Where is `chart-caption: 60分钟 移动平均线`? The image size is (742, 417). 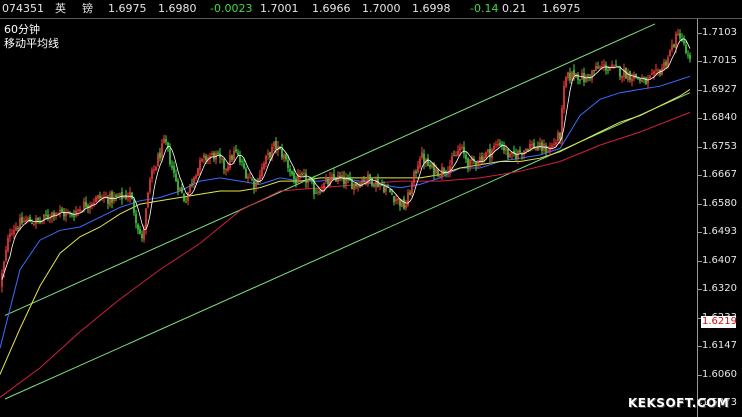
chart-caption: 60分钟 移动平均线 is located at coordinates (31, 37).